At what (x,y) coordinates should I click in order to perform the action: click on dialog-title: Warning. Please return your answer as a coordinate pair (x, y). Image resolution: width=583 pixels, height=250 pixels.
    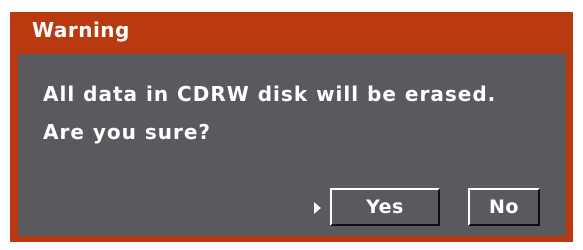
    Looking at the image, I should click on (81, 30).